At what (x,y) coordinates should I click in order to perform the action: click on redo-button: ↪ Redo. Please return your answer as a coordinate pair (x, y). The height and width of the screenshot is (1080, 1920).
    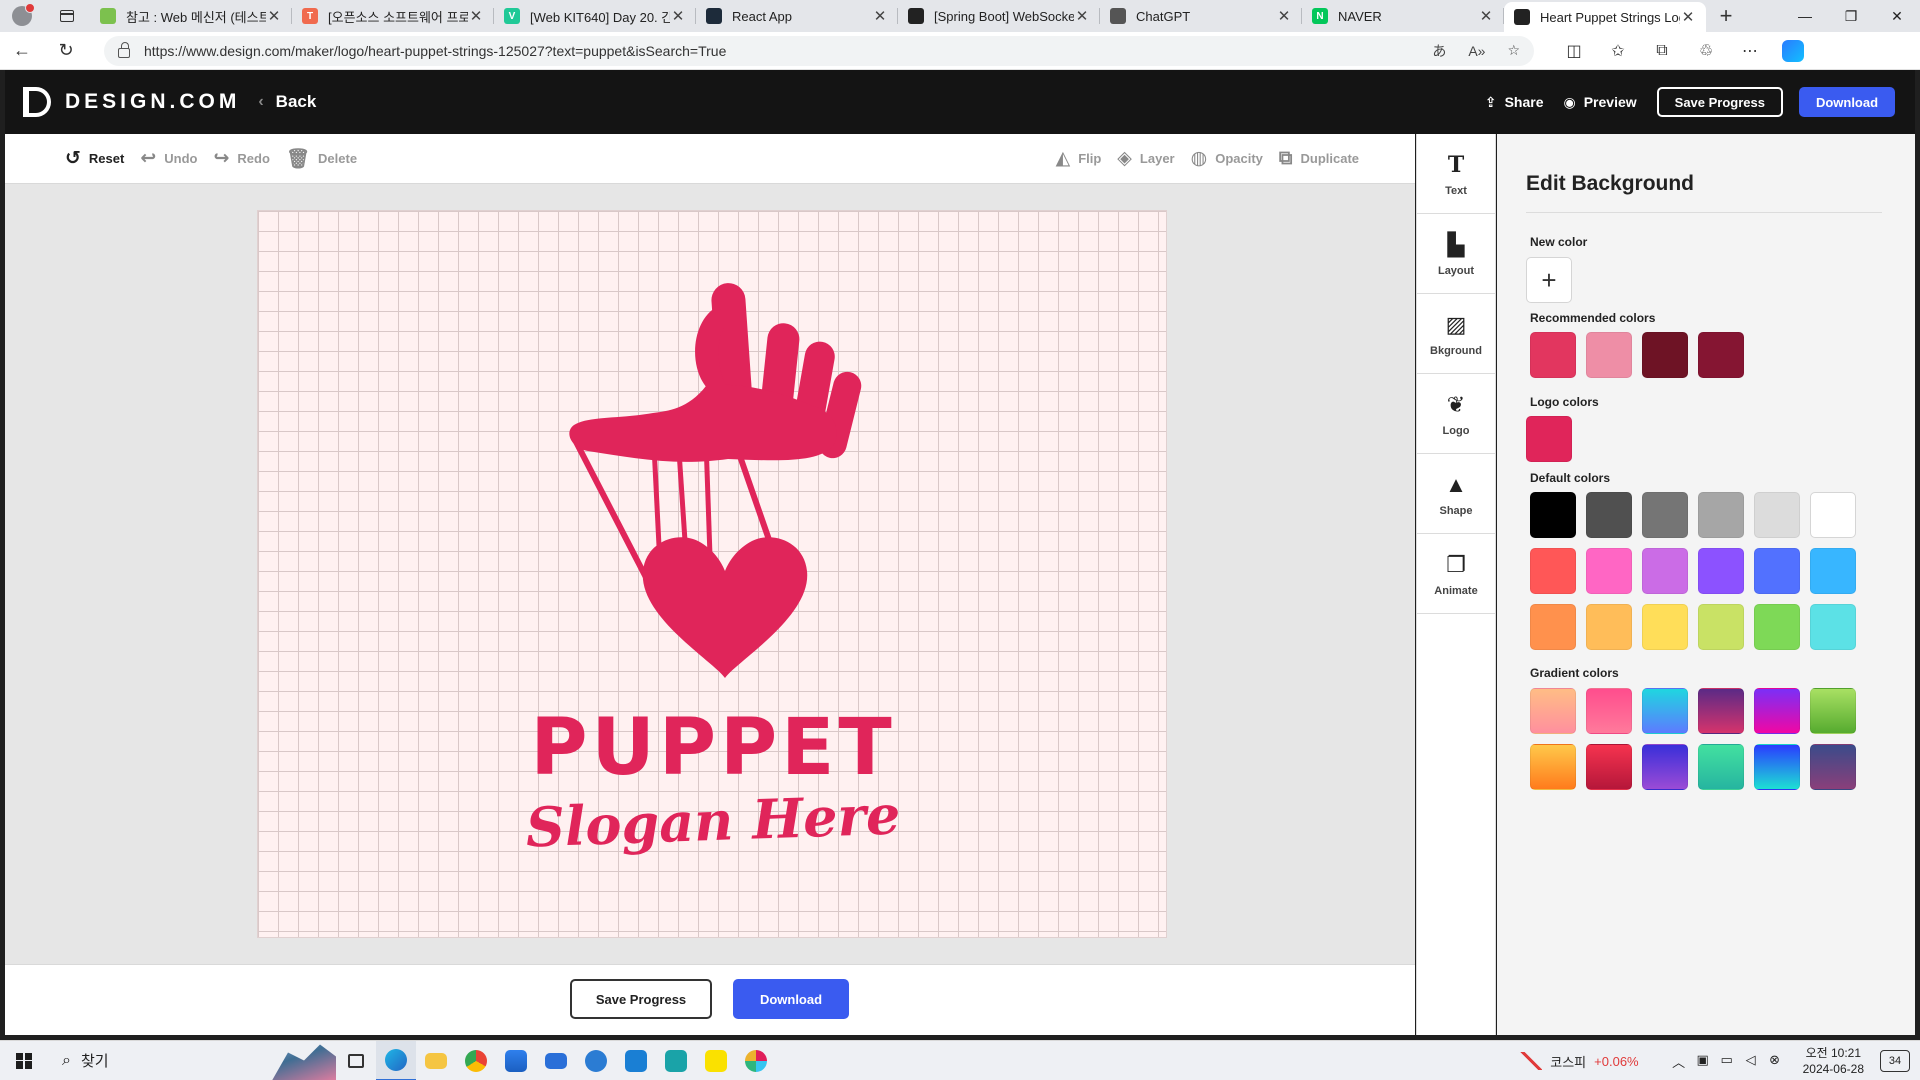
    Looking at the image, I should click on (241, 158).